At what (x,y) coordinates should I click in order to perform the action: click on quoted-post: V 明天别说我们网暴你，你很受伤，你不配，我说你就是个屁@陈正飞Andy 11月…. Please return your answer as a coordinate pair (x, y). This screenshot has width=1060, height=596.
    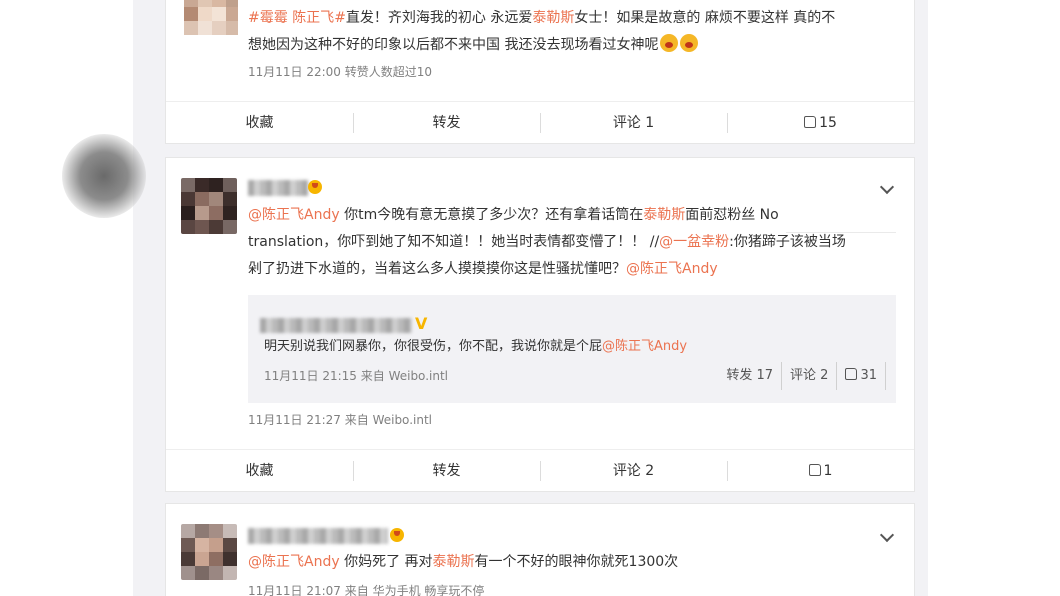
    Looking at the image, I should click on (572, 349).